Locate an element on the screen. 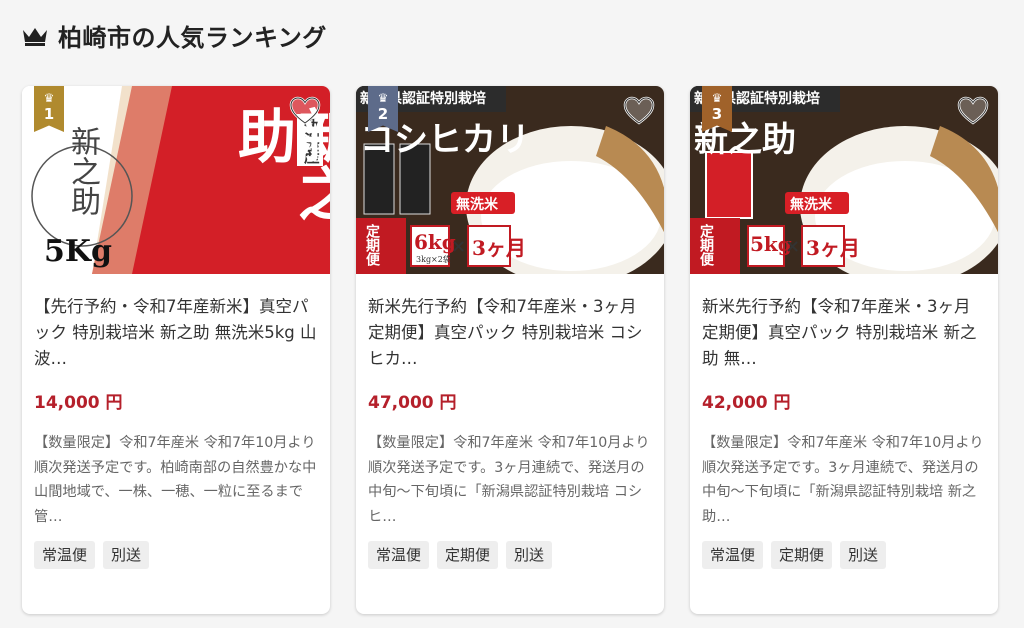  ranking-header: 柏崎市の人気ランキング is located at coordinates (174, 35).